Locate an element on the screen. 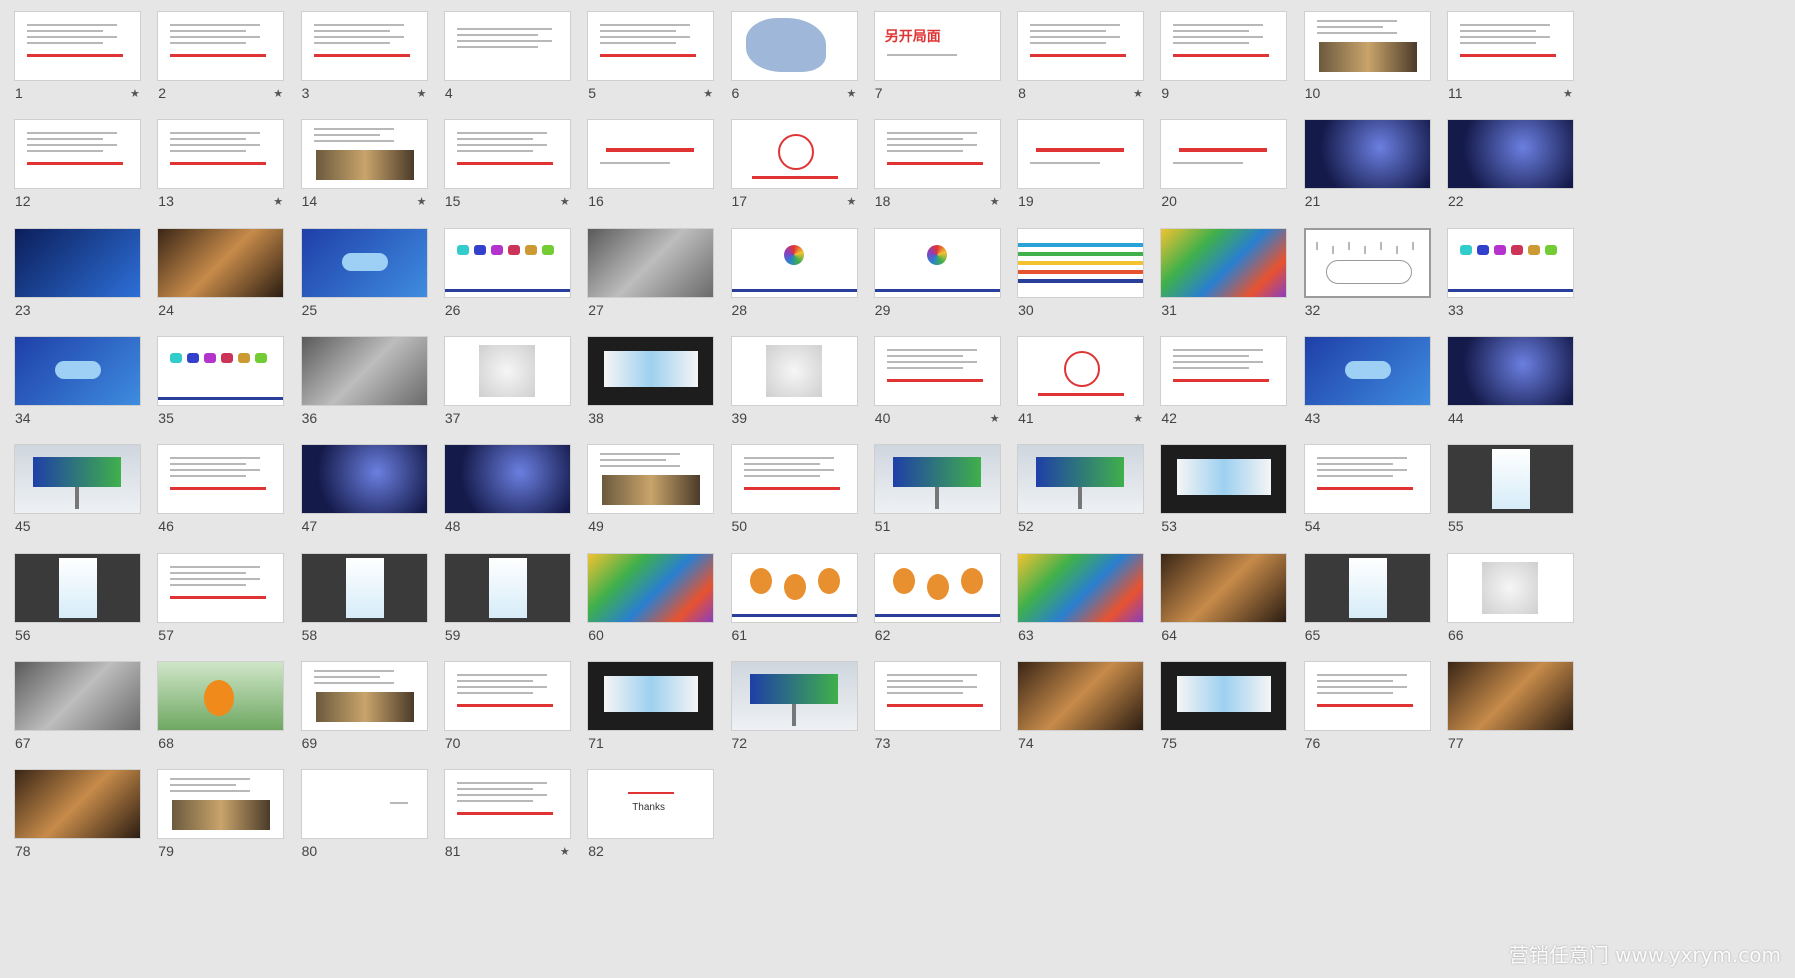 The width and height of the screenshot is (1795, 978). slide-thumbnail-2: 2 ★ is located at coordinates (224, 61).